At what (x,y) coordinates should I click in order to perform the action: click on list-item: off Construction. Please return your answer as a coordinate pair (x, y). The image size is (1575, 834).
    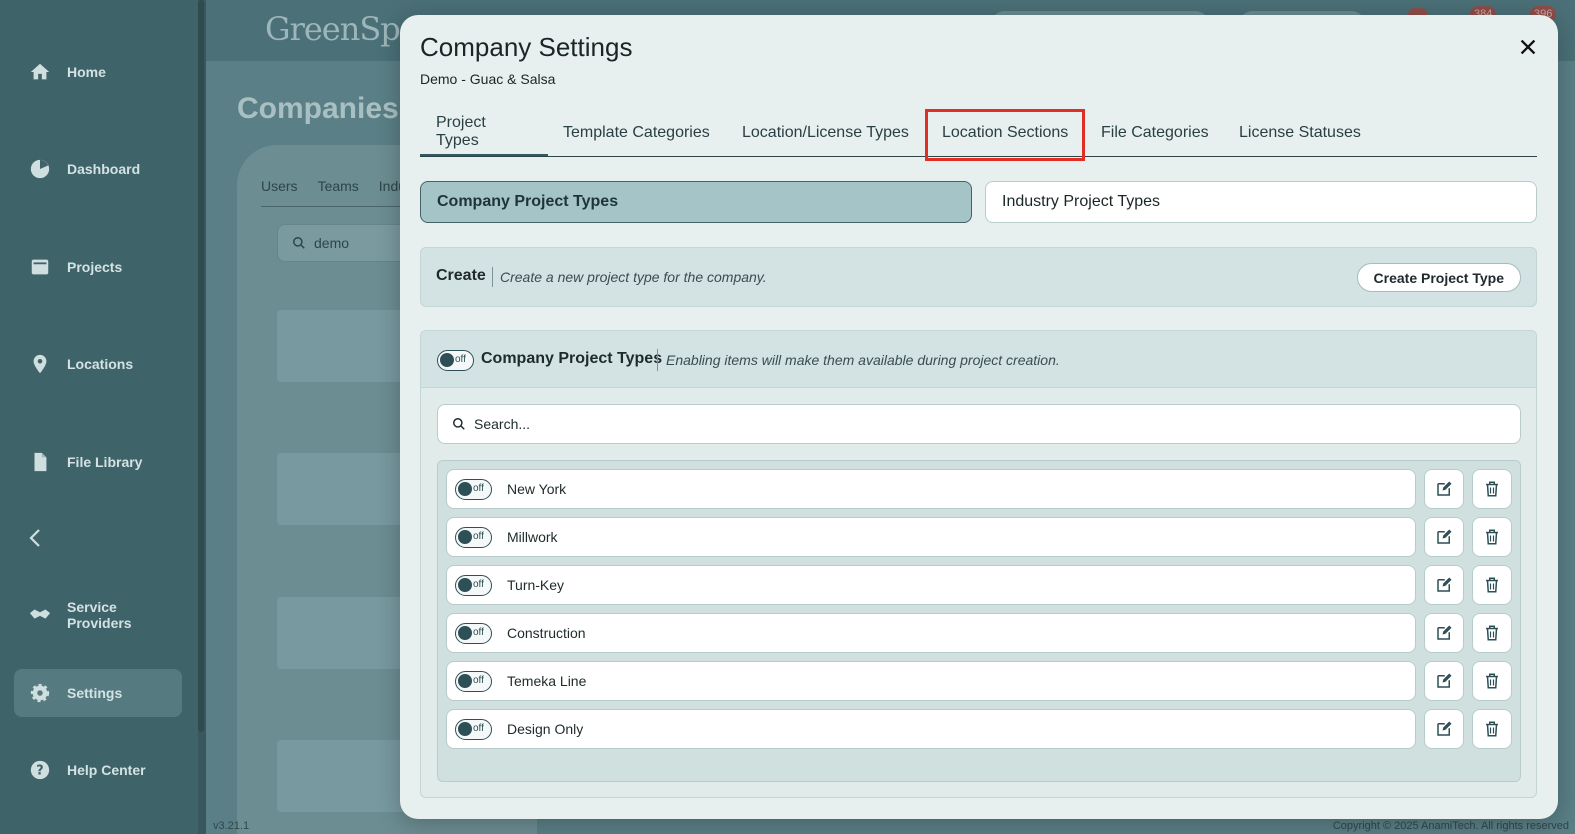
    Looking at the image, I should click on (981, 633).